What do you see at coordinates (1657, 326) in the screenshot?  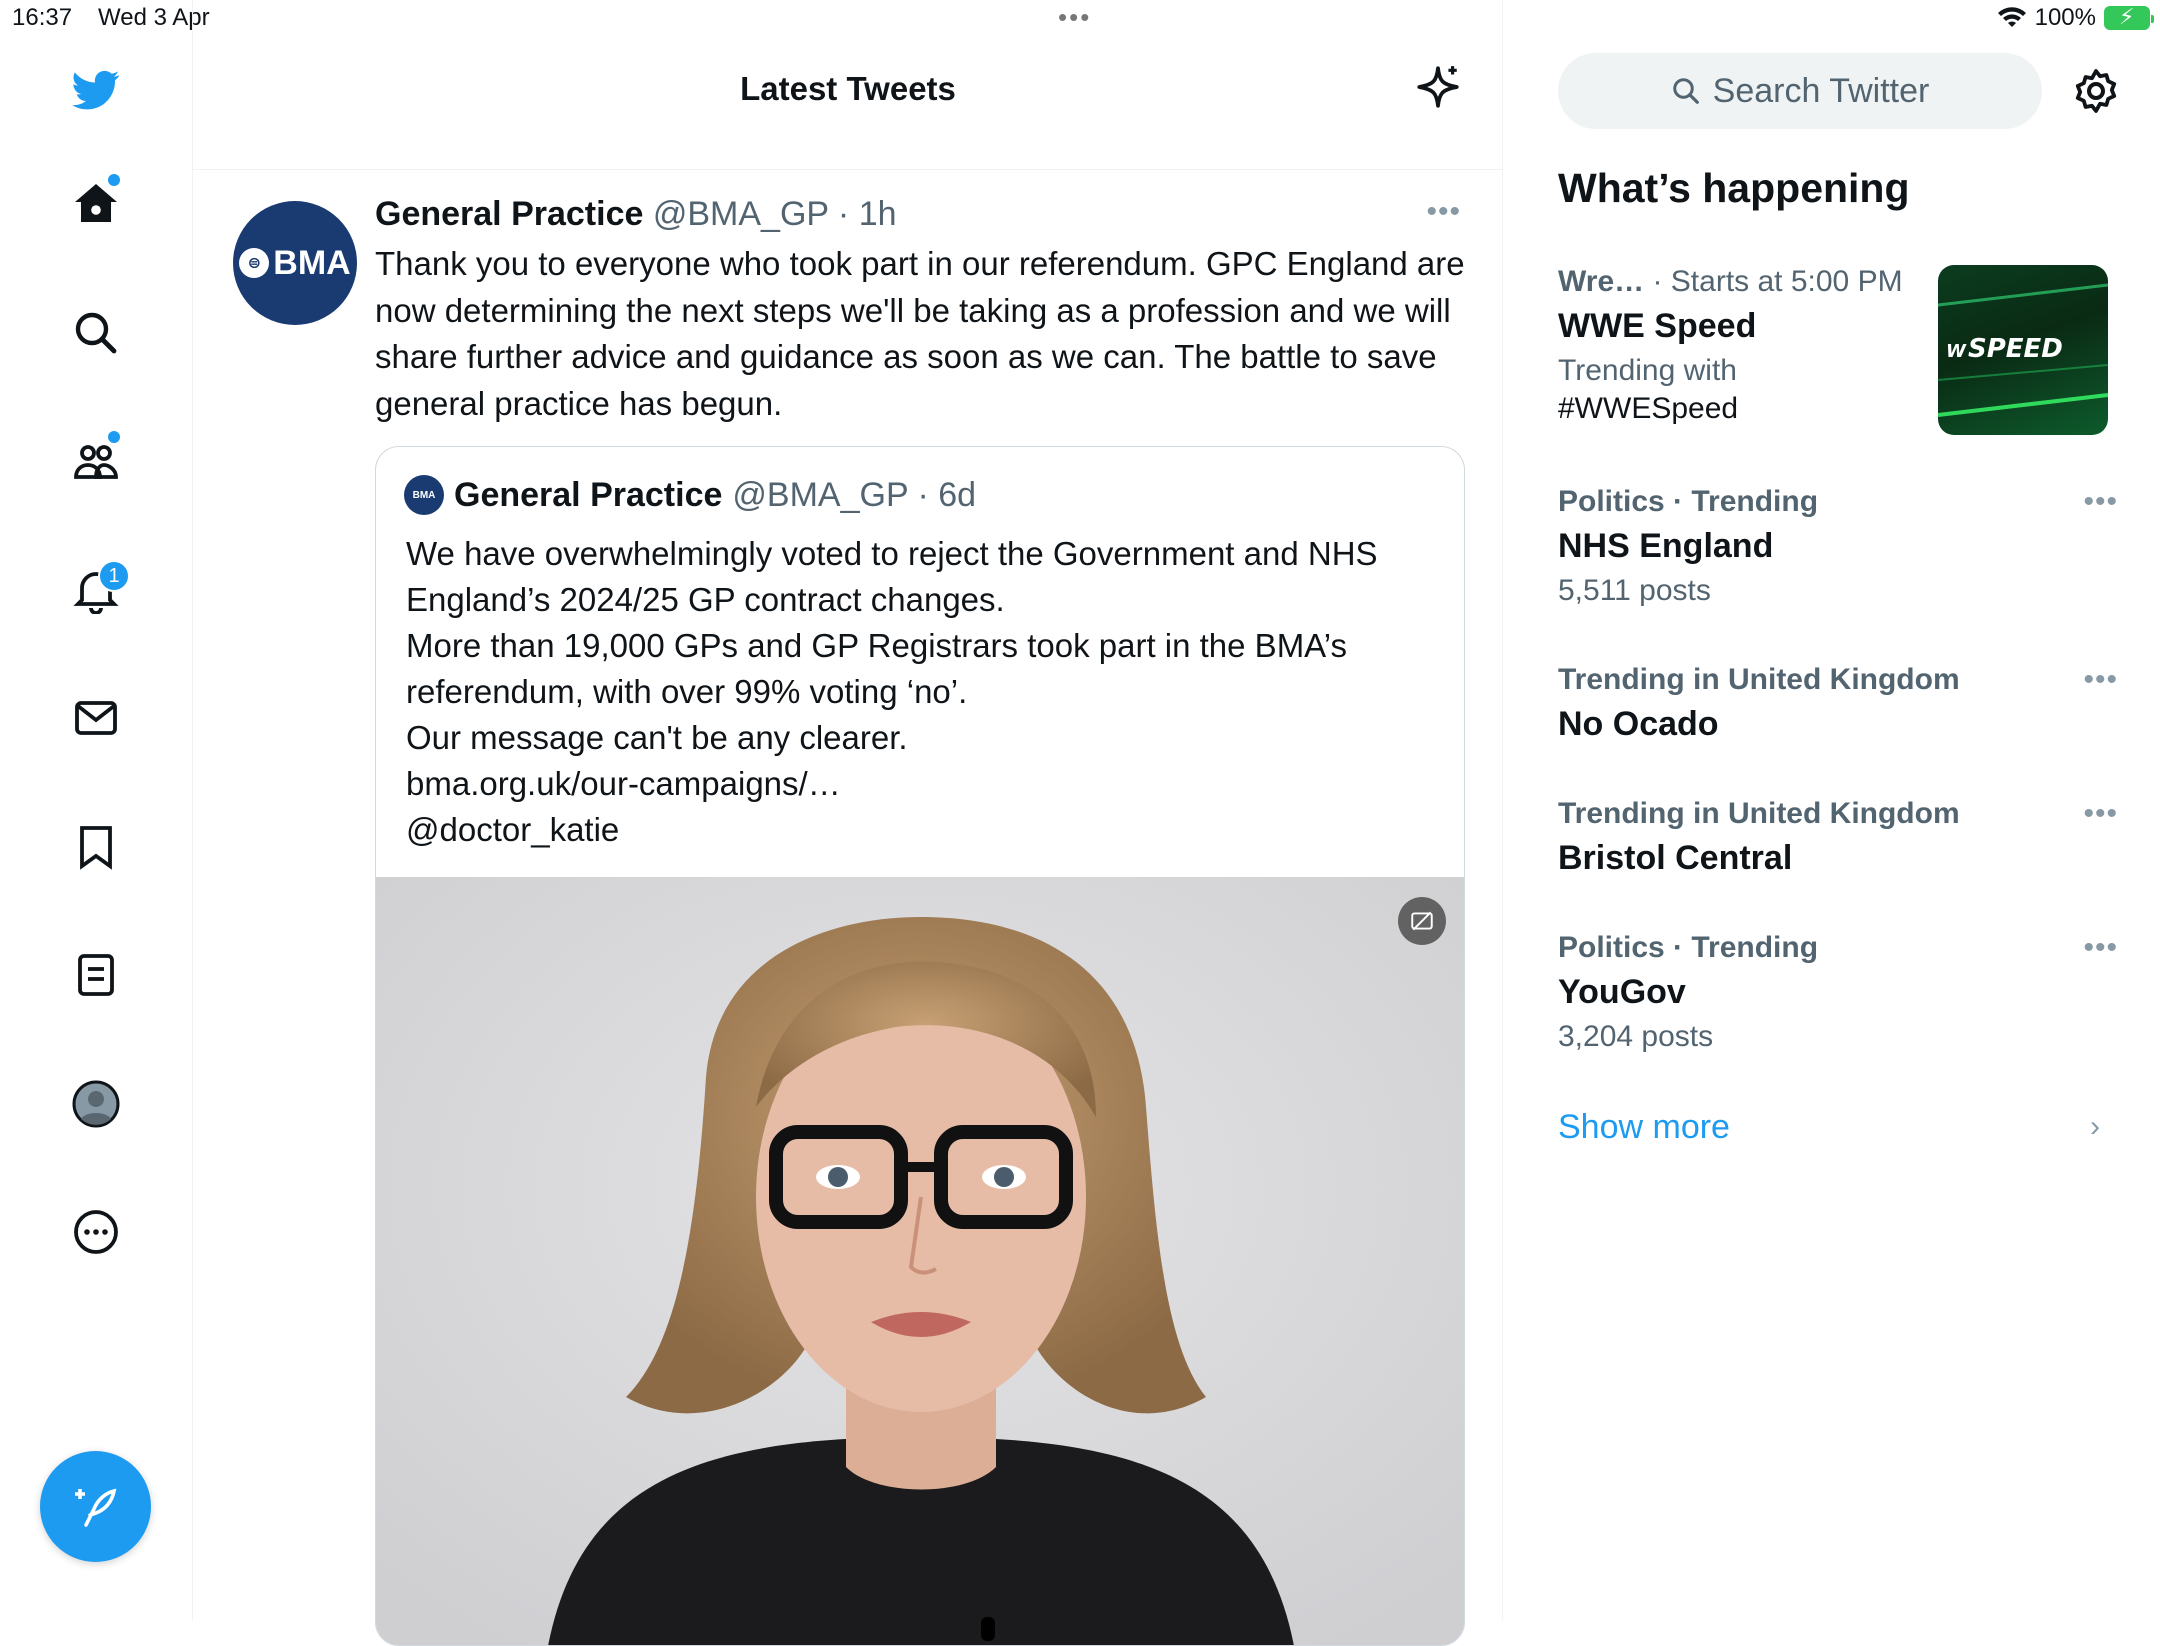 I see `trend-title: WWE Speed` at bounding box center [1657, 326].